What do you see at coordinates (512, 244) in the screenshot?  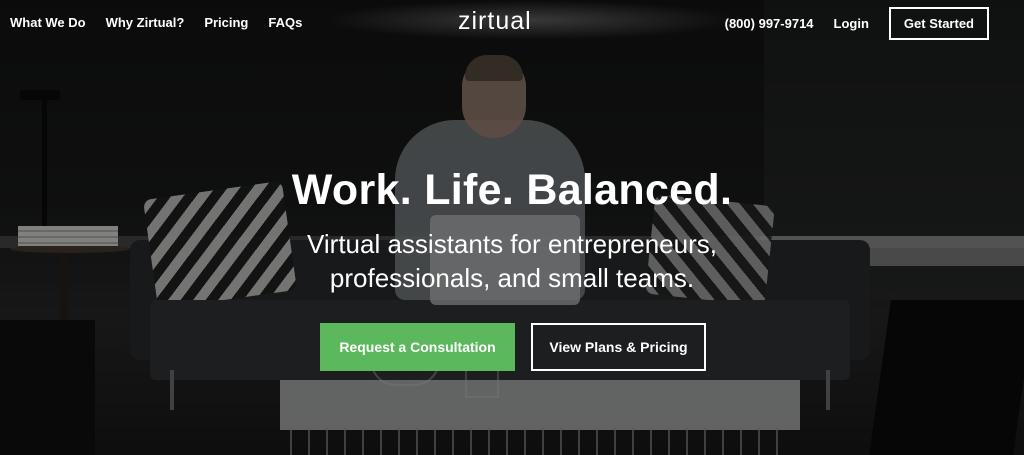 I see `hero-subheadline-line-1: Virtual assistants for entrepreneurs,` at bounding box center [512, 244].